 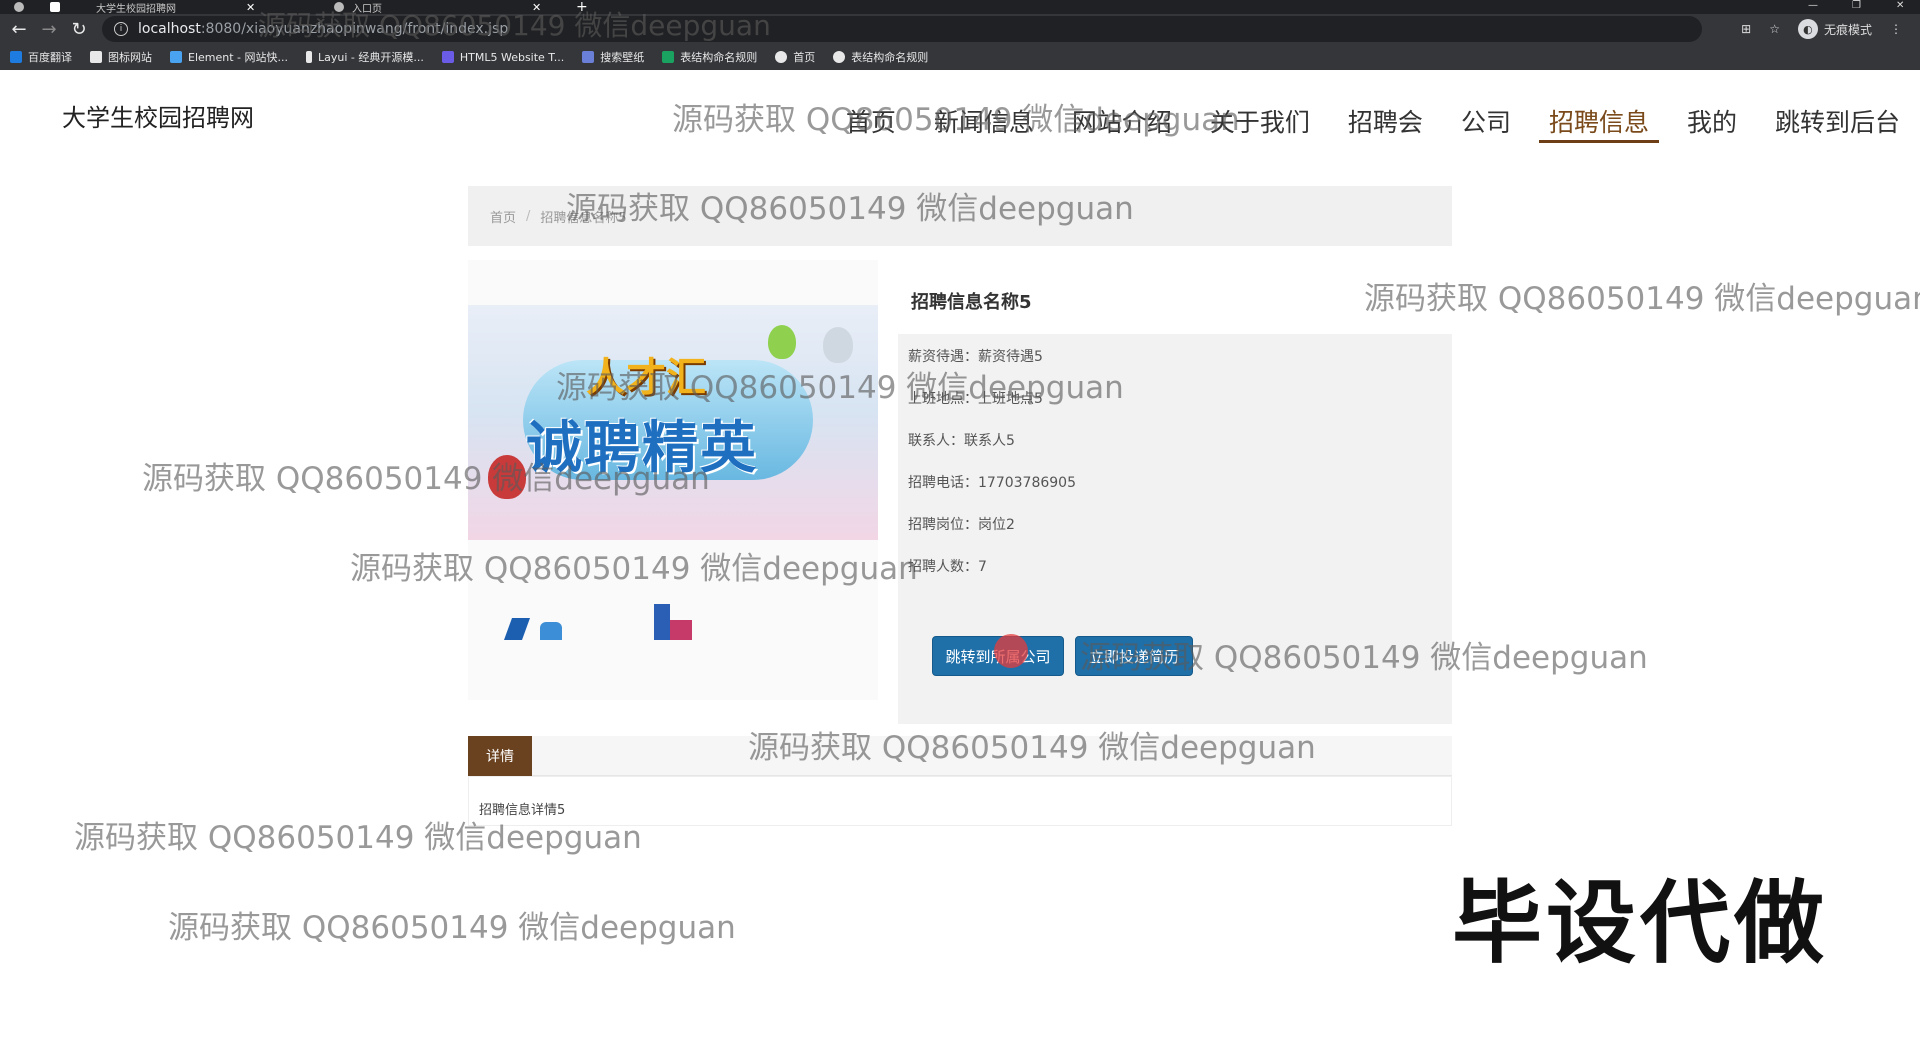 What do you see at coordinates (447, 57) in the screenshot?
I see `html5-icon` at bounding box center [447, 57].